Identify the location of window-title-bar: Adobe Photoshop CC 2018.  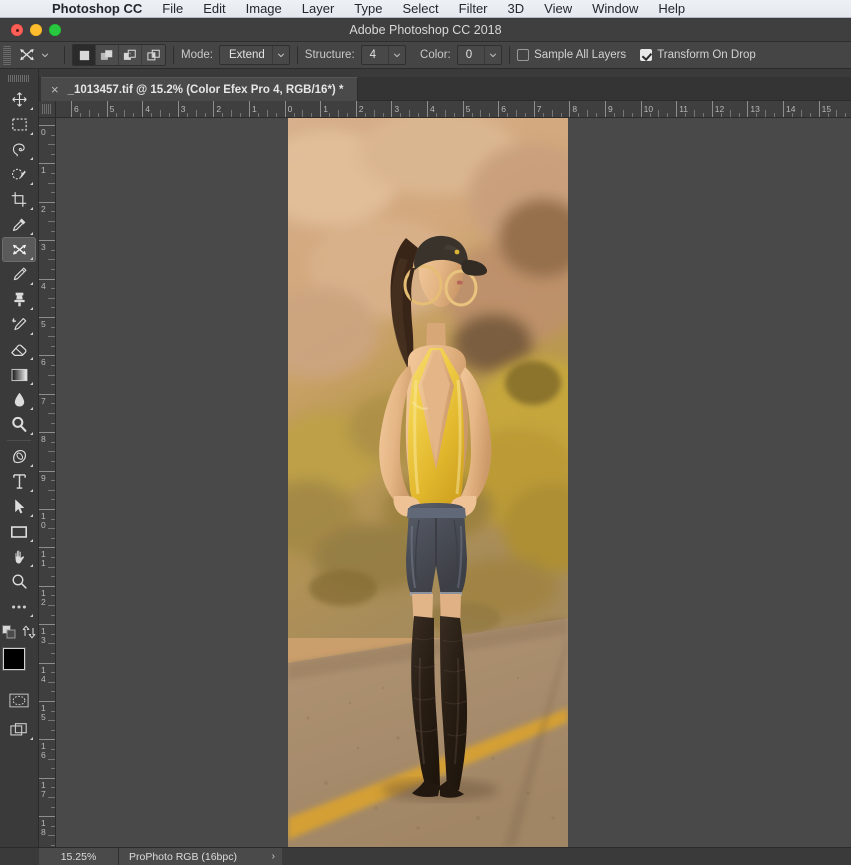
(425, 30).